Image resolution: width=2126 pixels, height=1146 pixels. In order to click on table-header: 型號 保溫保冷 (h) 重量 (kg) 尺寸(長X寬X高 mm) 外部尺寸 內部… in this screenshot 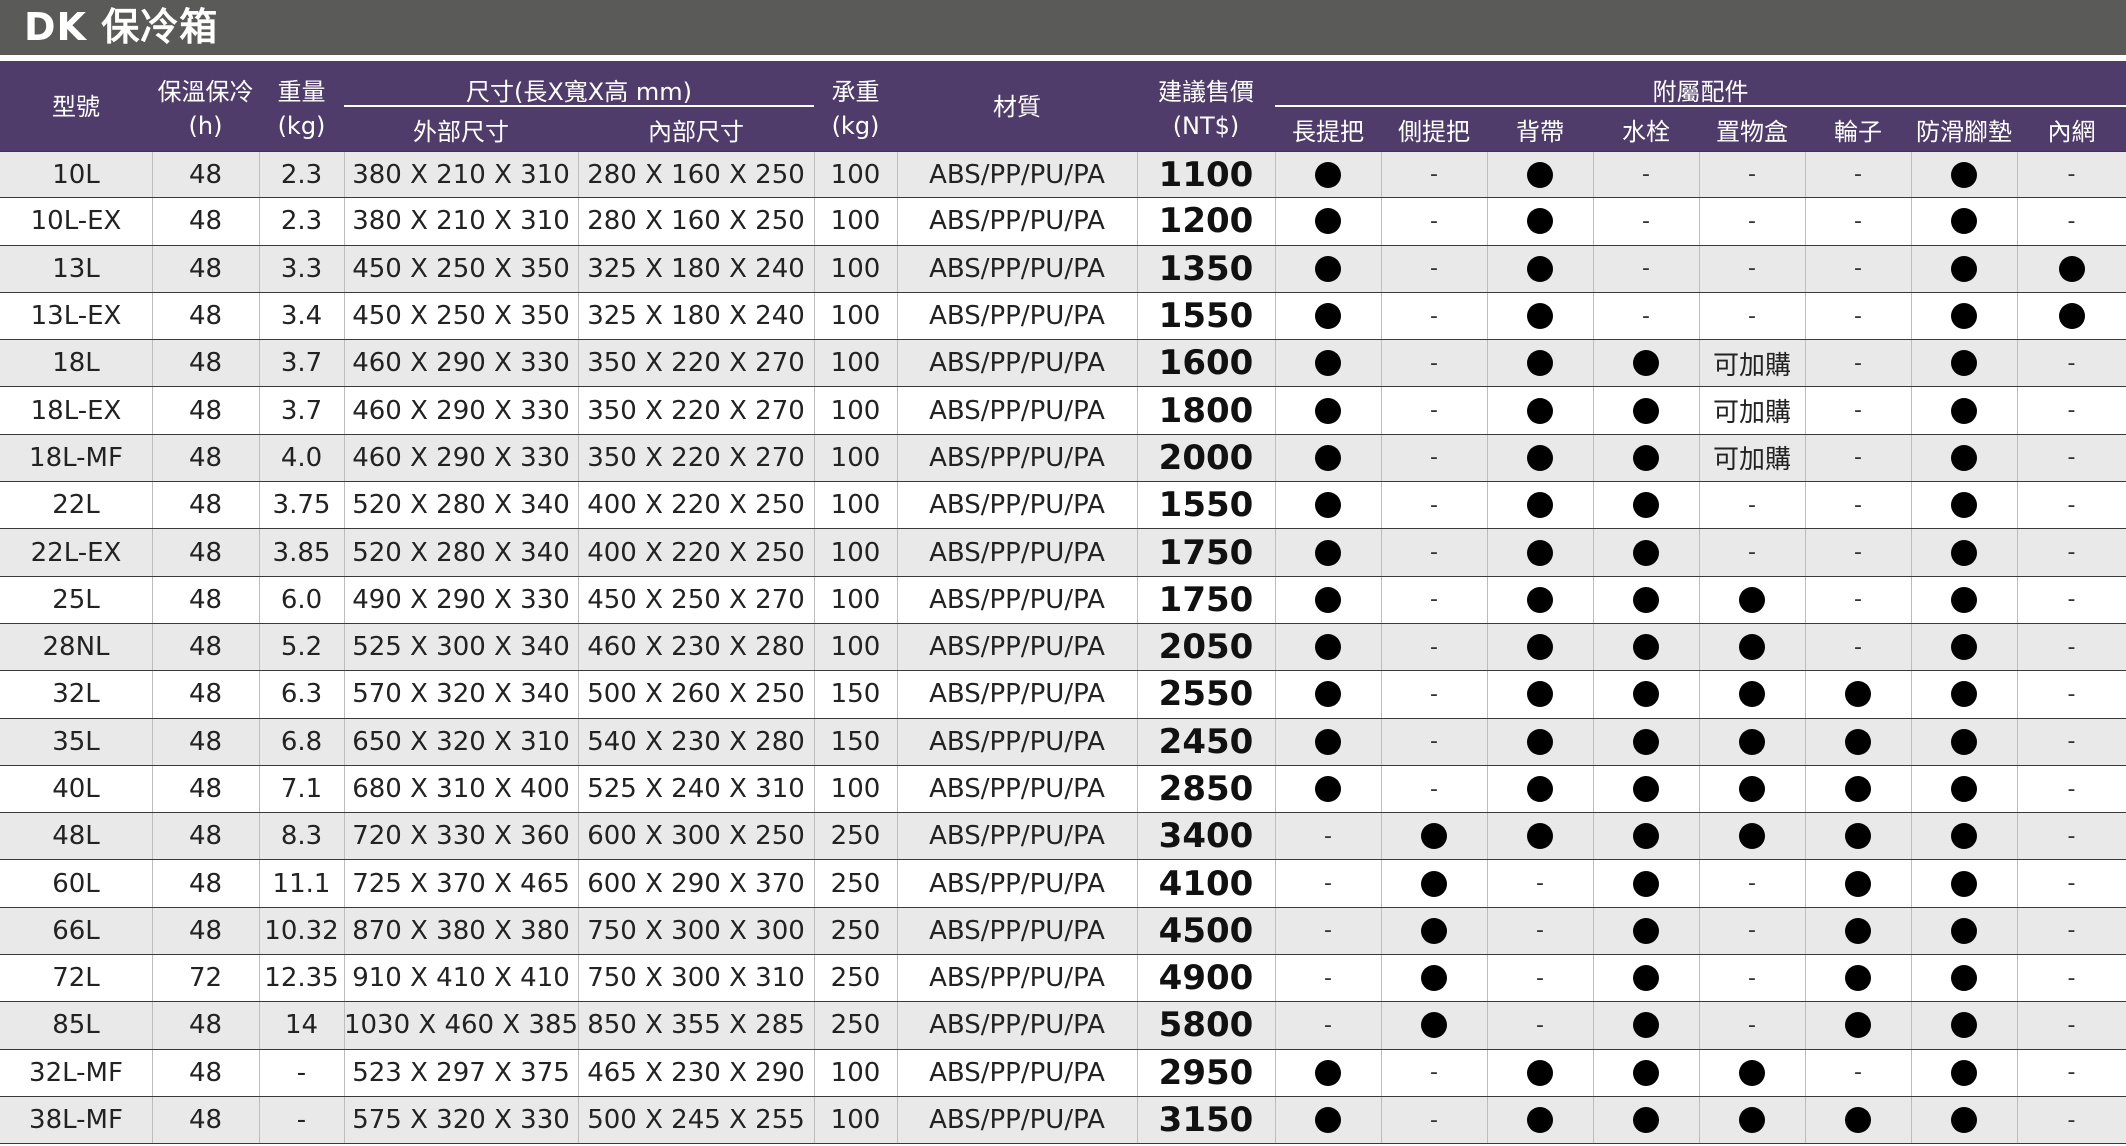, I will do `click(1063, 106)`.